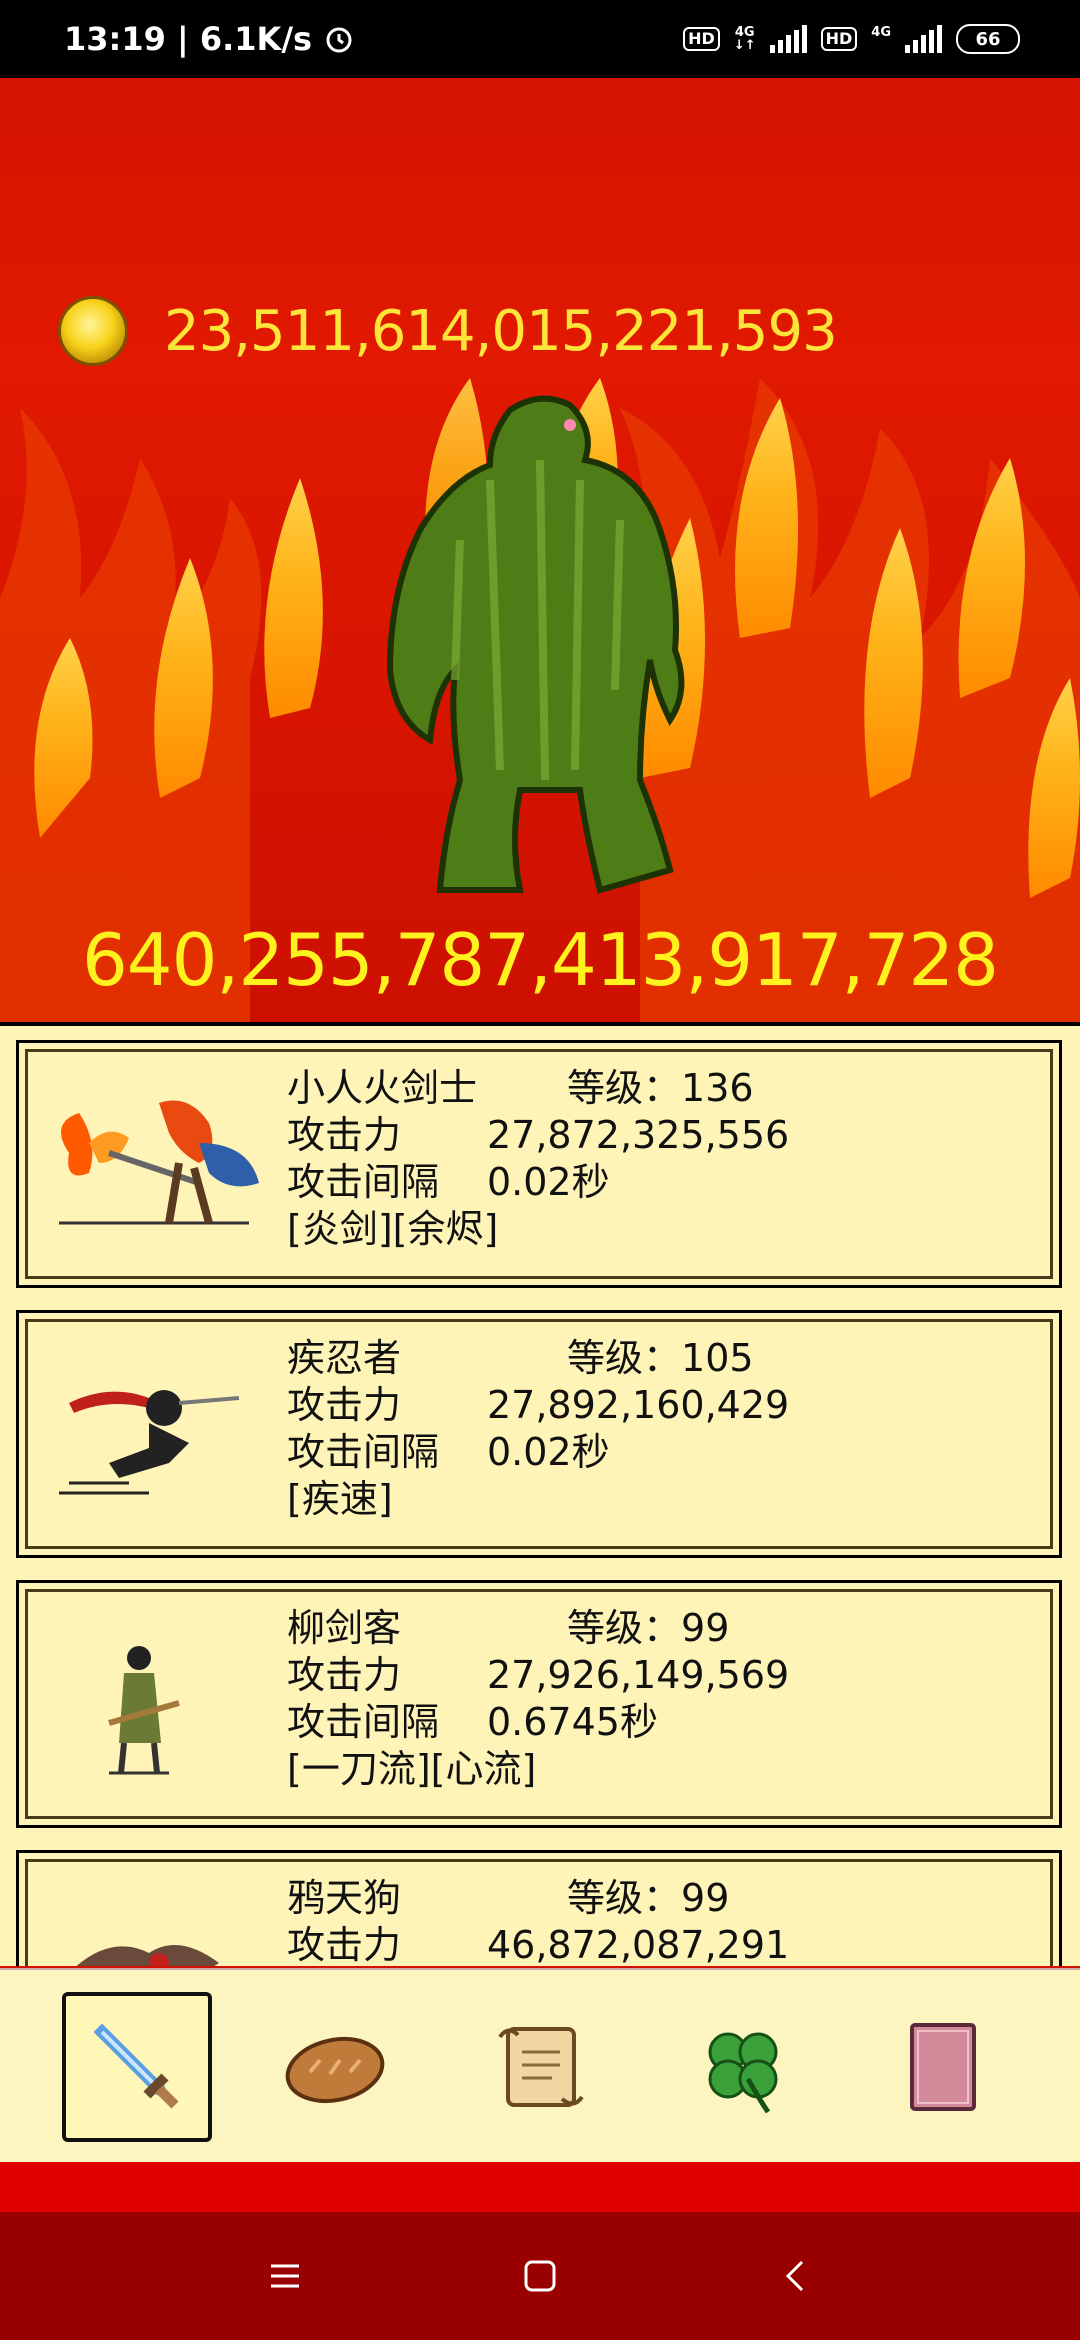 The width and height of the screenshot is (1080, 2340). I want to click on gold-amount: 23,511,614,015,221,593, so click(501, 331).